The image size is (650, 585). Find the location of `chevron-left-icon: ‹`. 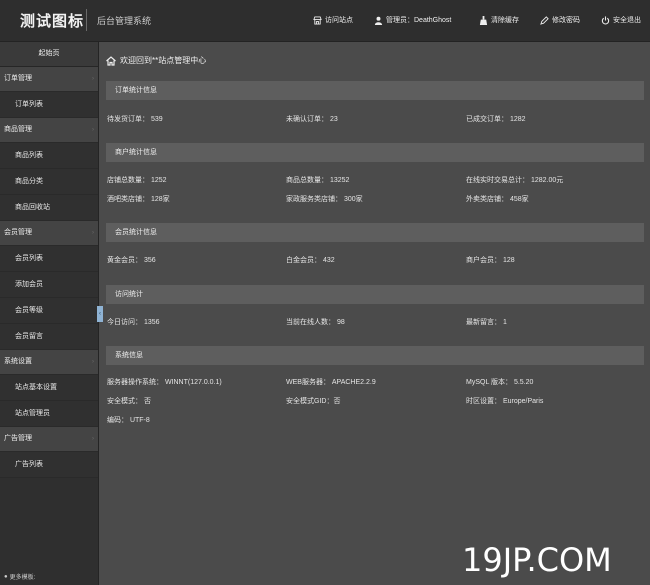

chevron-left-icon: ‹ is located at coordinates (100, 314).